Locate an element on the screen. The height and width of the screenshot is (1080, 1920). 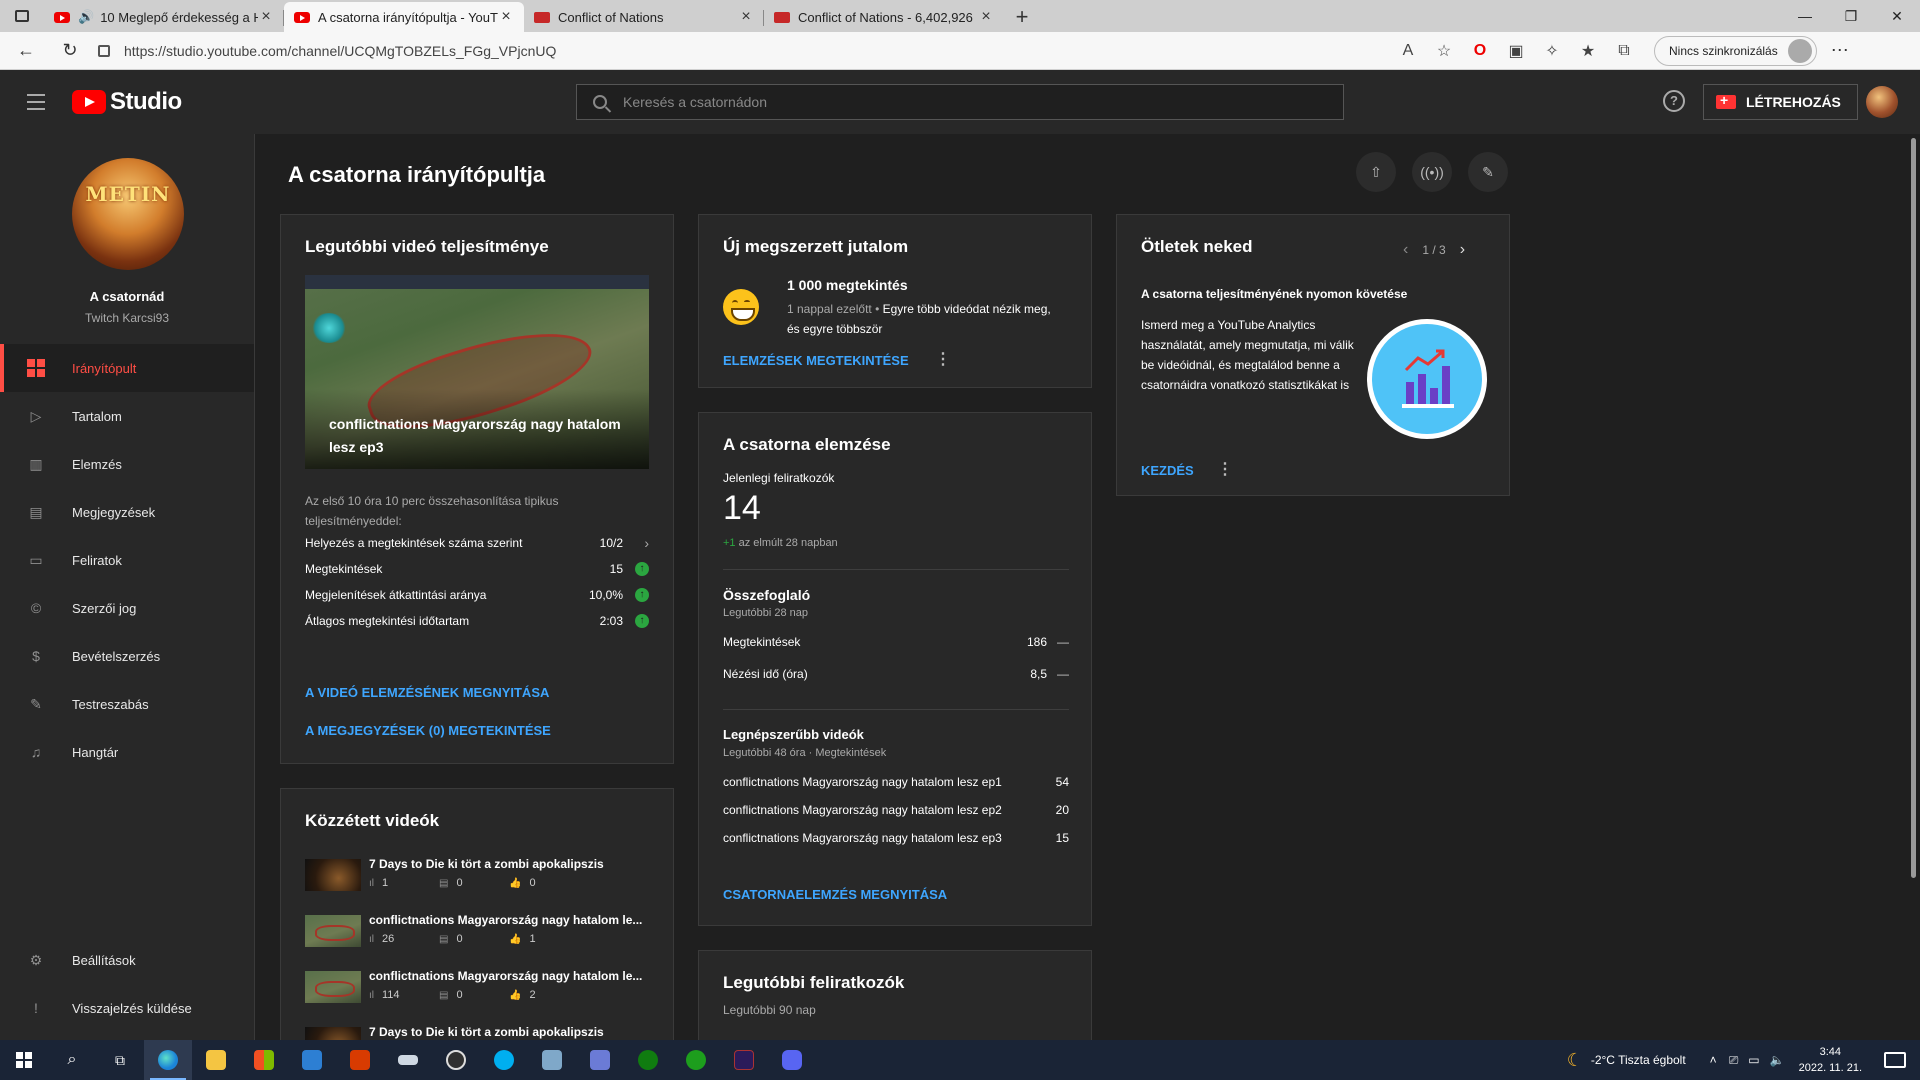
sidebar-item-dashboard: Irányítópult is located at coordinates (127, 368).